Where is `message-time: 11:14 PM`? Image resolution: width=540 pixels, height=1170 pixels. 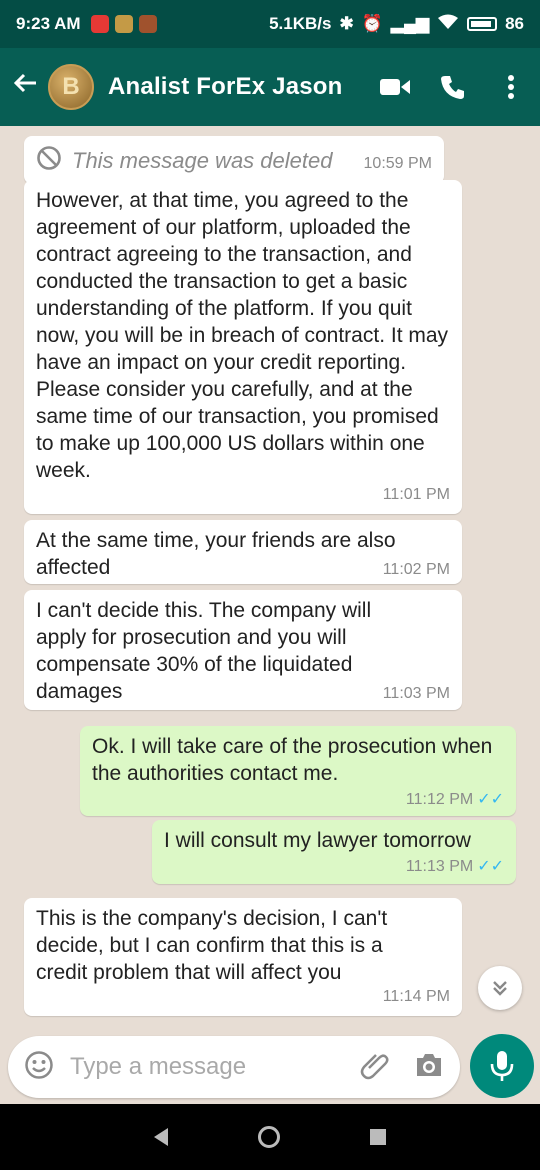
message-time: 11:14 PM is located at coordinates (416, 996).